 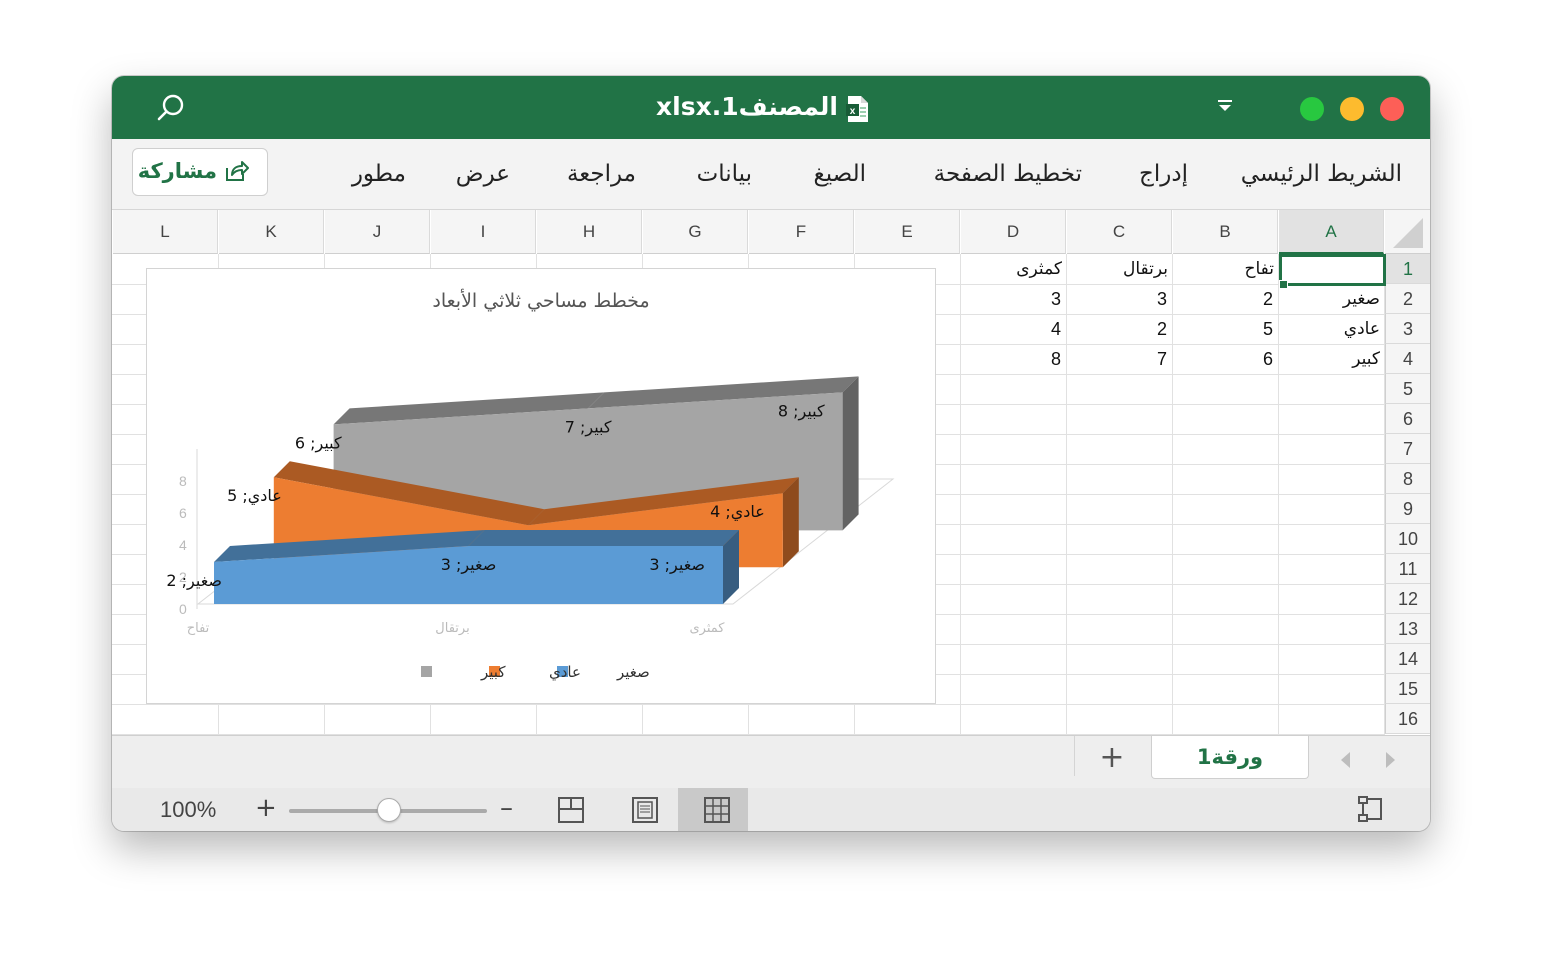 What do you see at coordinates (1226, 299) in the screenshot?
I see `cell-b2: 2` at bounding box center [1226, 299].